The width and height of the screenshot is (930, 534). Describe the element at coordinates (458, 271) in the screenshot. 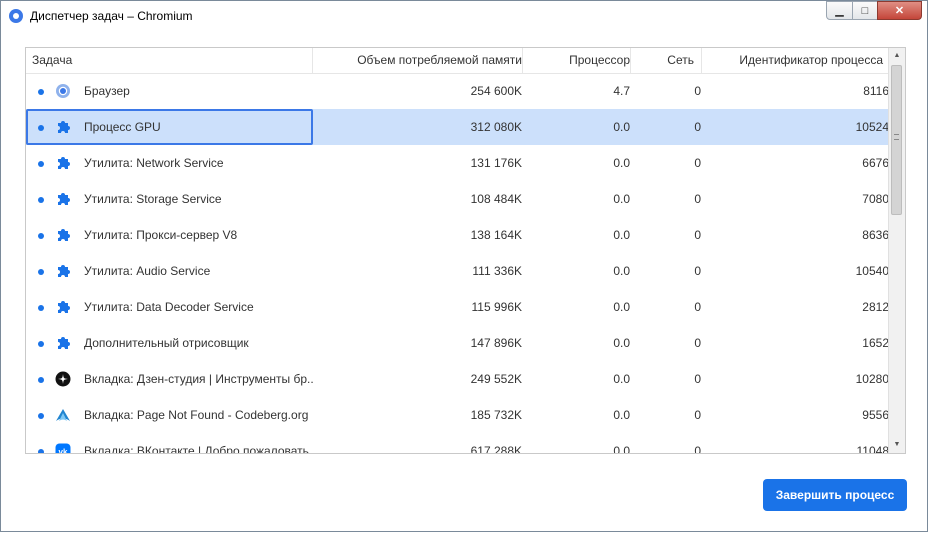

I see `table-row: Утилита: Audio Service 111 336K 0.0 0 10540` at that location.